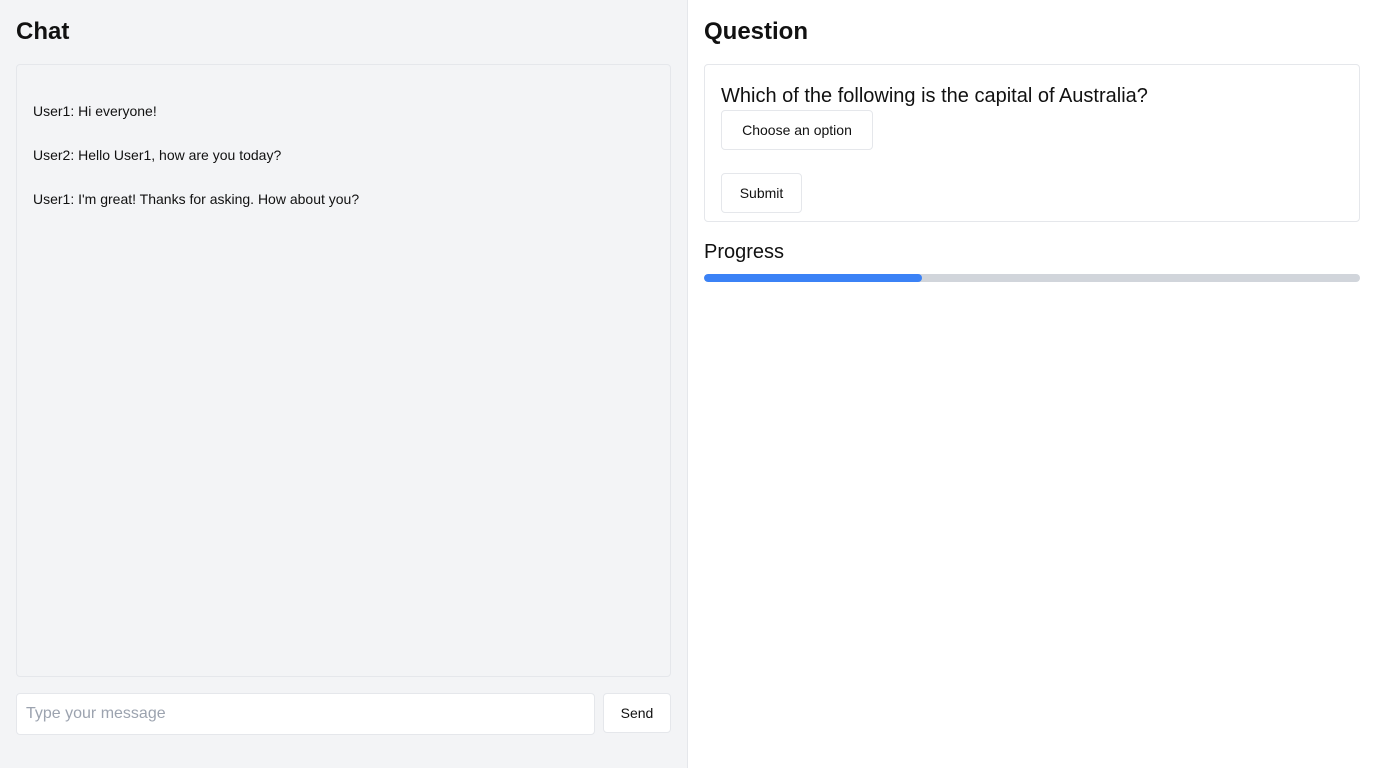  What do you see at coordinates (1032, 278) in the screenshot?
I see `progress-bar` at bounding box center [1032, 278].